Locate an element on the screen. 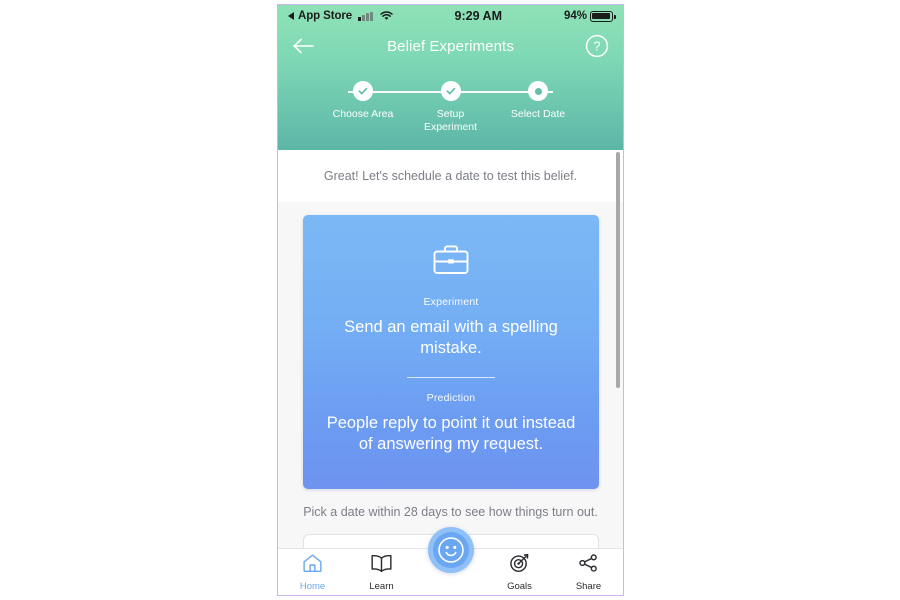 This screenshot has width=900, height=600. smiley-face-icon is located at coordinates (450, 550).